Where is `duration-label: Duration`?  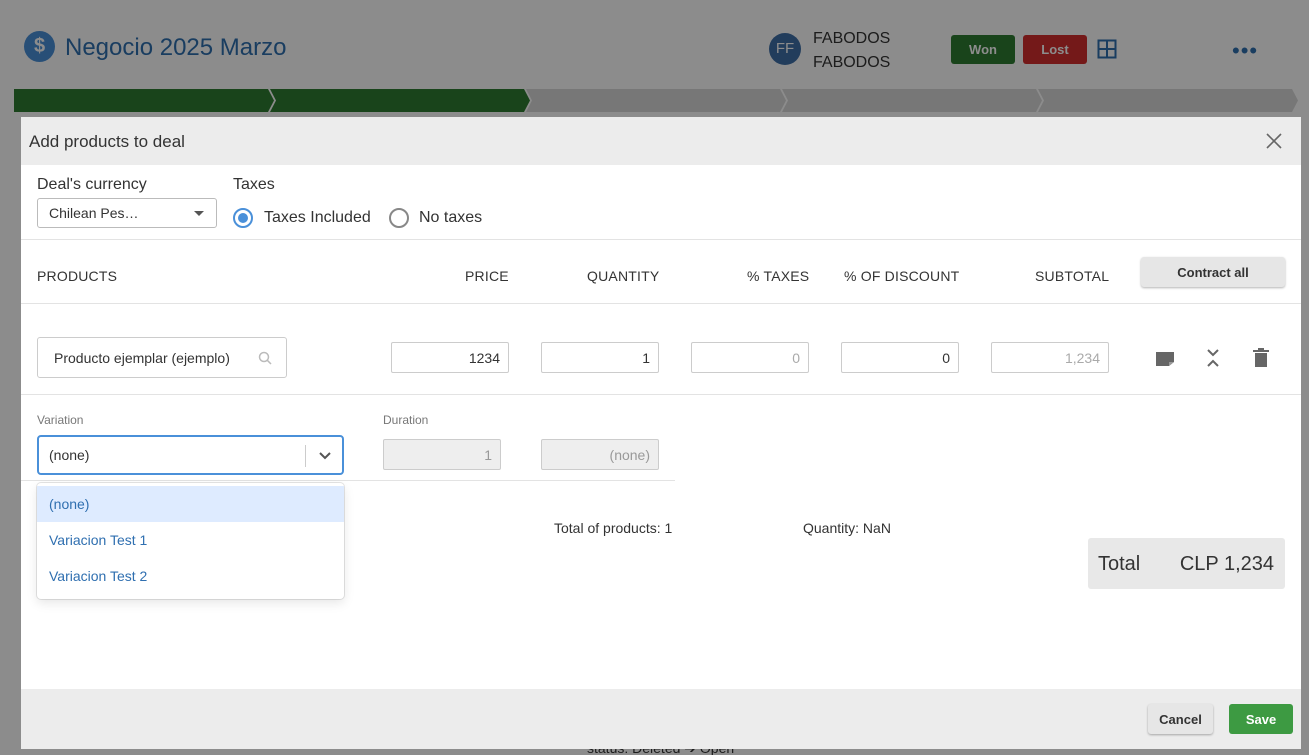
duration-label: Duration is located at coordinates (406, 420).